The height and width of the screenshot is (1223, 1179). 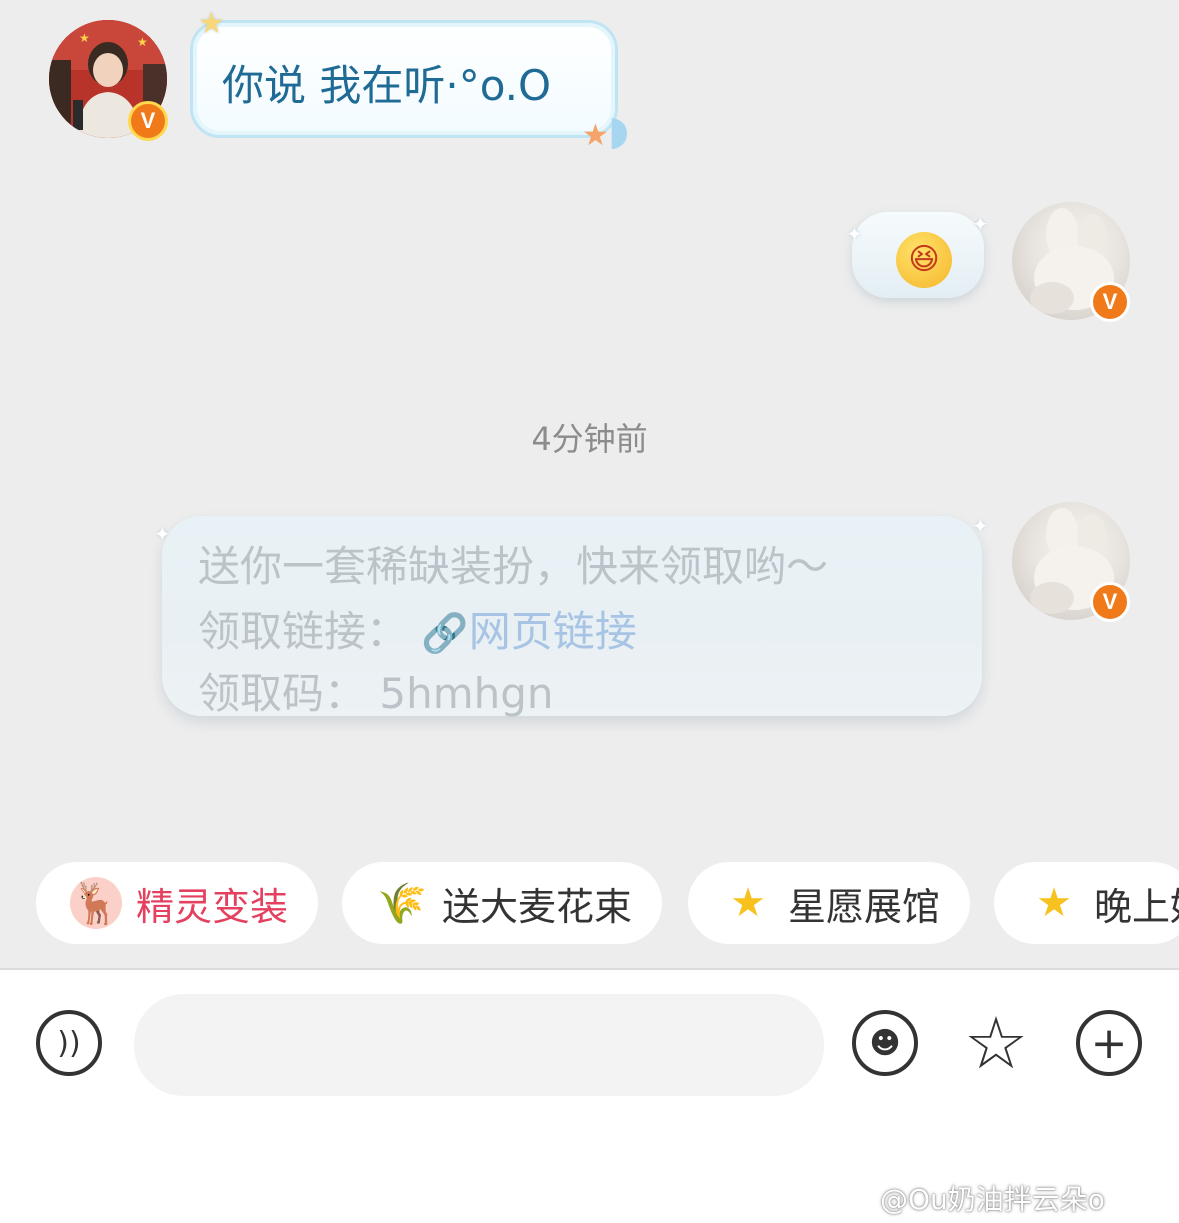 What do you see at coordinates (96, 903) in the screenshot?
I see `deer-mascot-icon: 🦌` at bounding box center [96, 903].